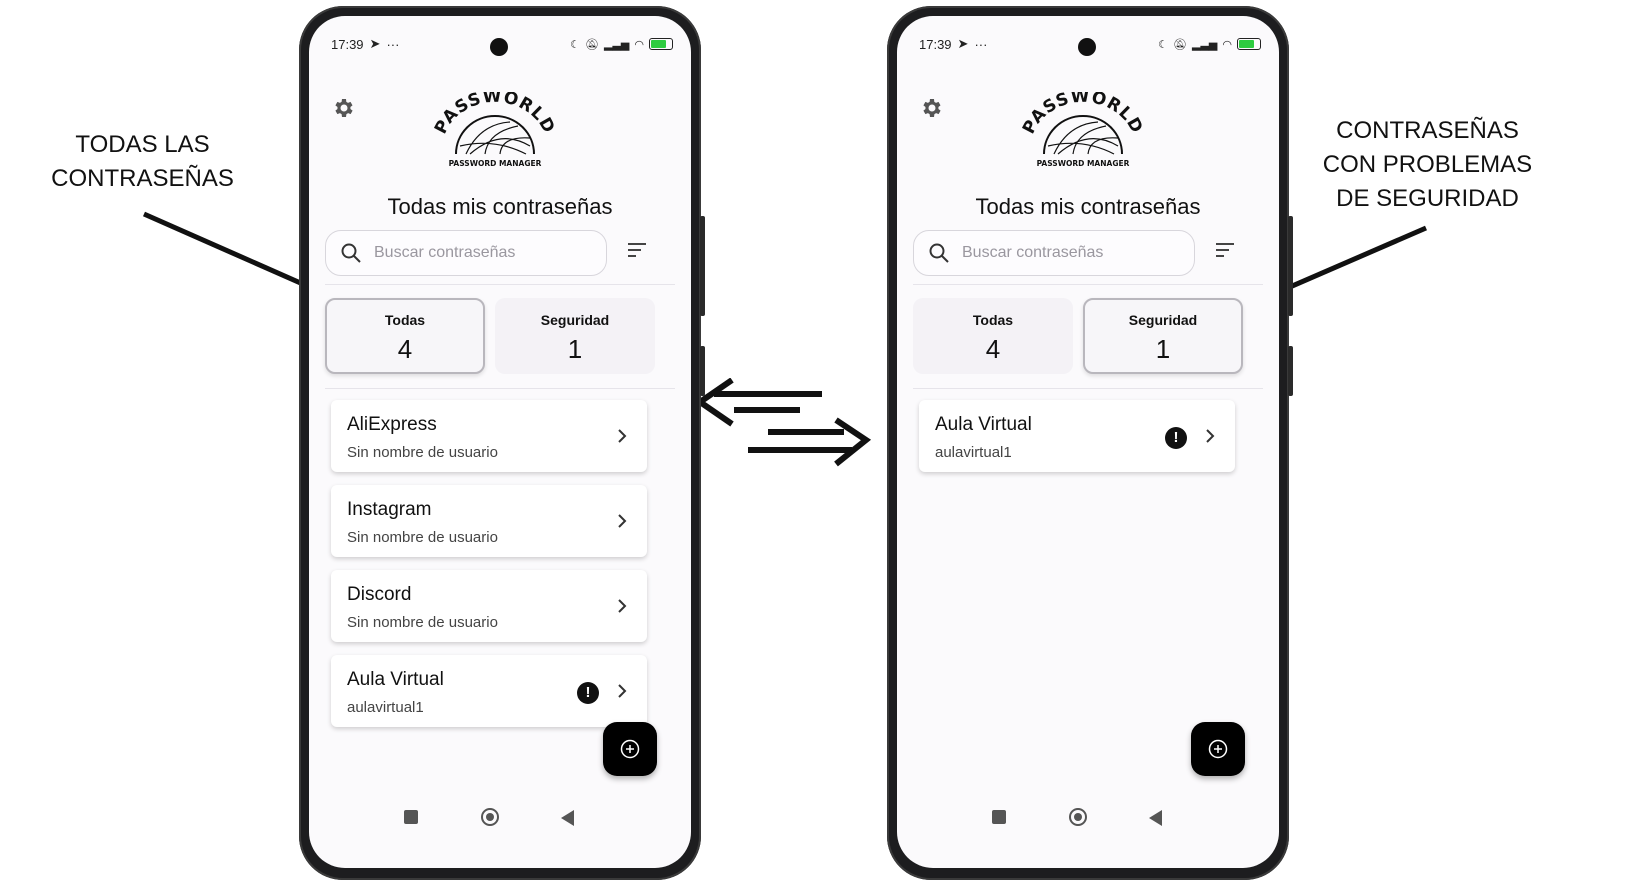 The height and width of the screenshot is (882, 1635). What do you see at coordinates (389, 509) in the screenshot?
I see `item-name: Instagram` at bounding box center [389, 509].